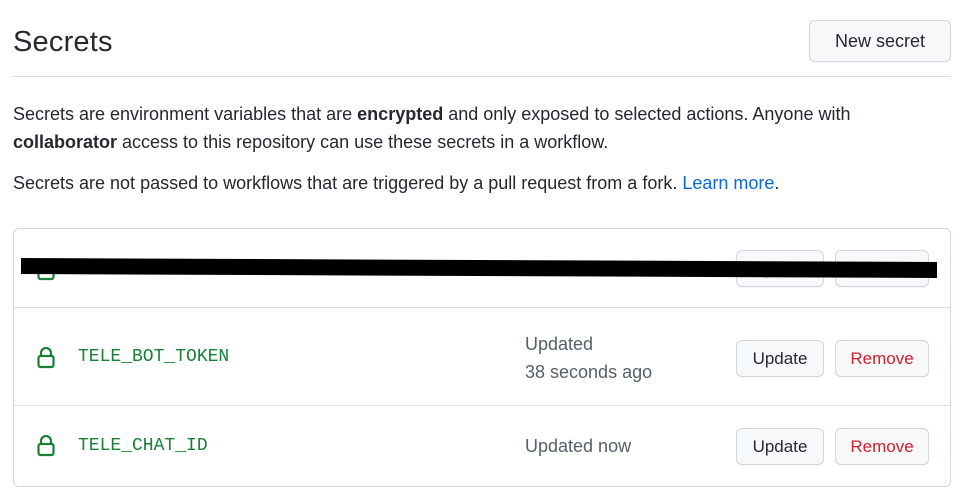 This screenshot has width=958, height=488. I want to click on secret-name: TELE_BOT_TOKEN, so click(154, 357).